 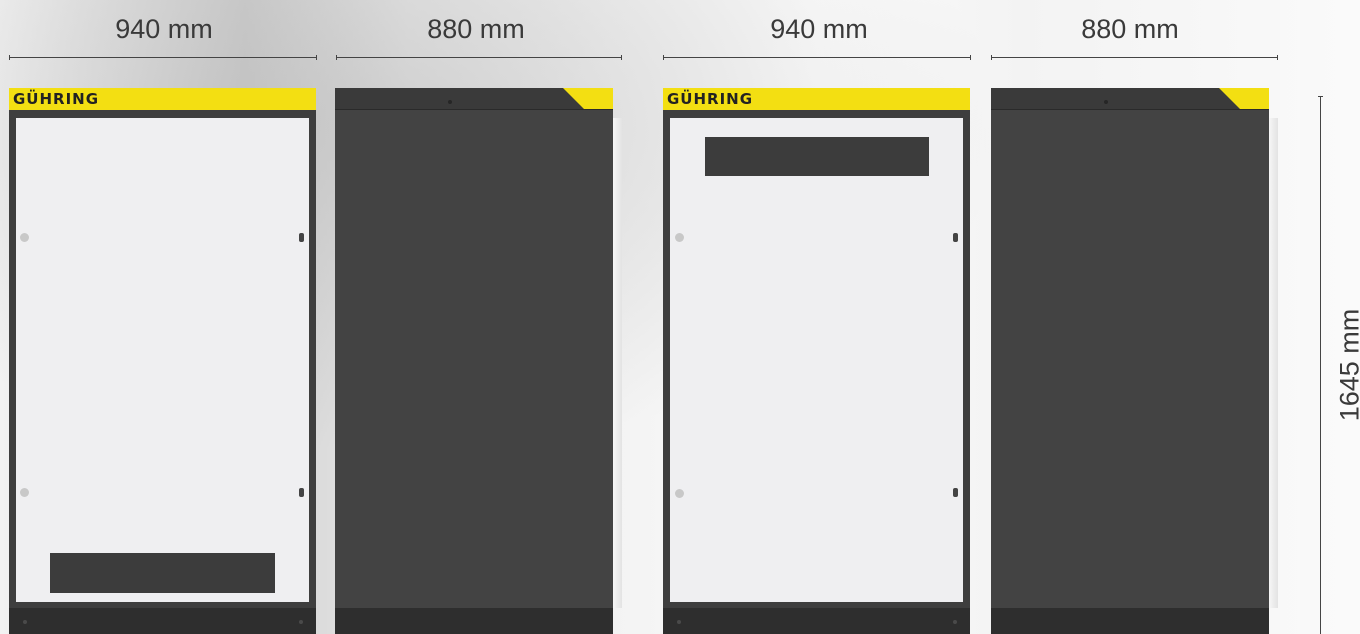 I want to click on width-dimension-label-1: 940 mm, so click(x=164, y=29).